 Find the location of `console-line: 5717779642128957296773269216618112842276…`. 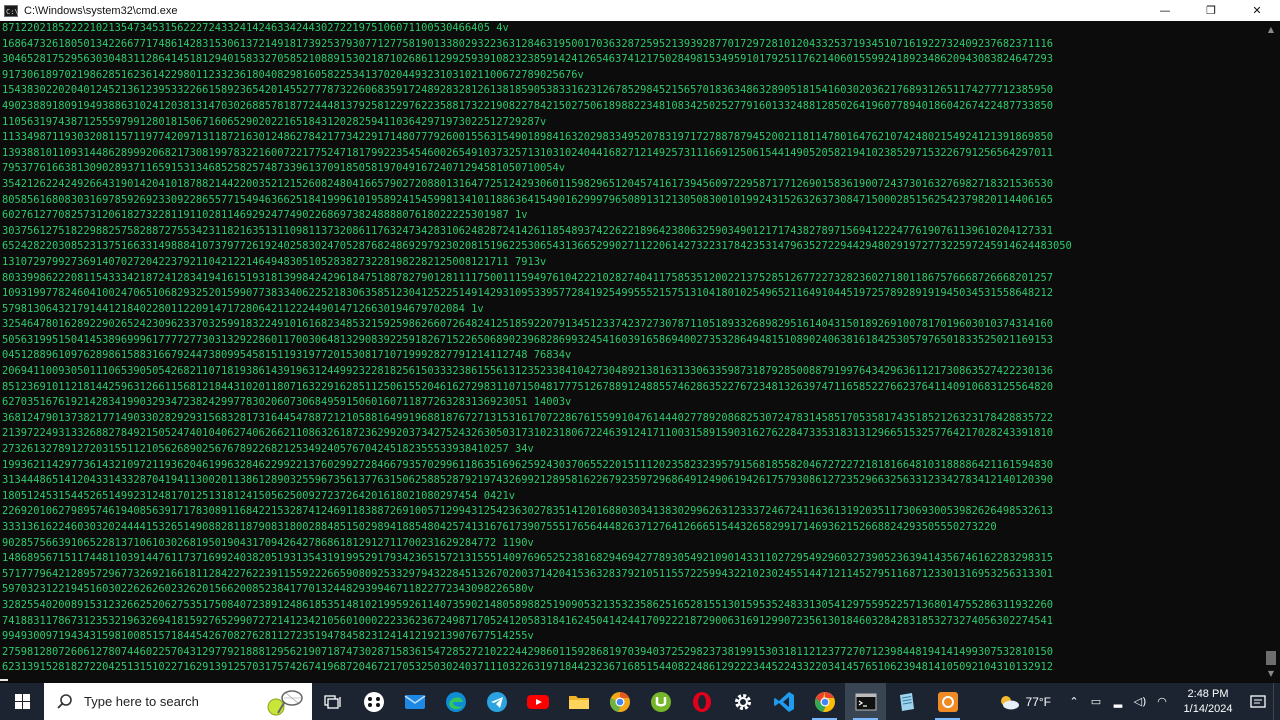

console-line: 5717779642128957296773269216618112842276… is located at coordinates (527, 573).